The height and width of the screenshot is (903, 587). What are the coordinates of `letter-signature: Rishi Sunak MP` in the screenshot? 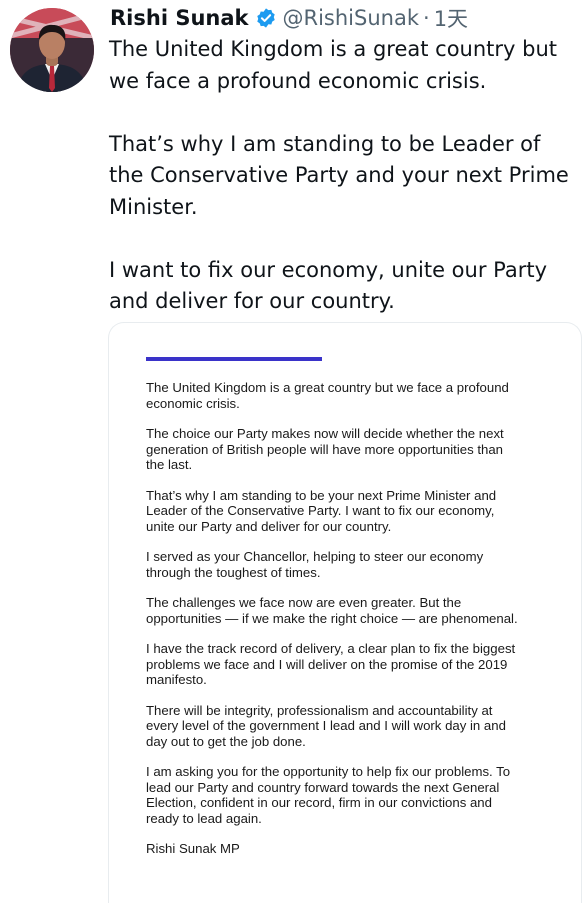 It's located at (193, 848).